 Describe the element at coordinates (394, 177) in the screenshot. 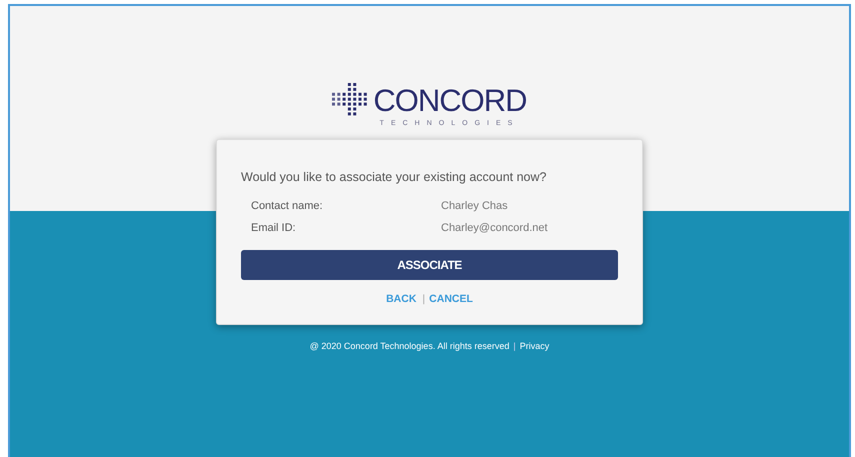

I see `dialog-question: Would you like to associate your existing account now?` at that location.